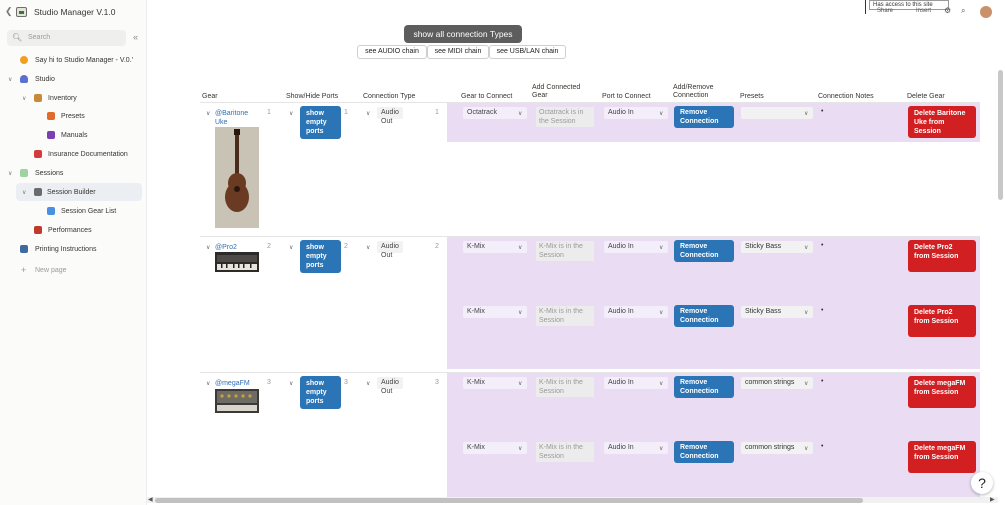  What do you see at coordinates (9, 11) in the screenshot?
I see `back-icon: ❮` at bounding box center [9, 11].